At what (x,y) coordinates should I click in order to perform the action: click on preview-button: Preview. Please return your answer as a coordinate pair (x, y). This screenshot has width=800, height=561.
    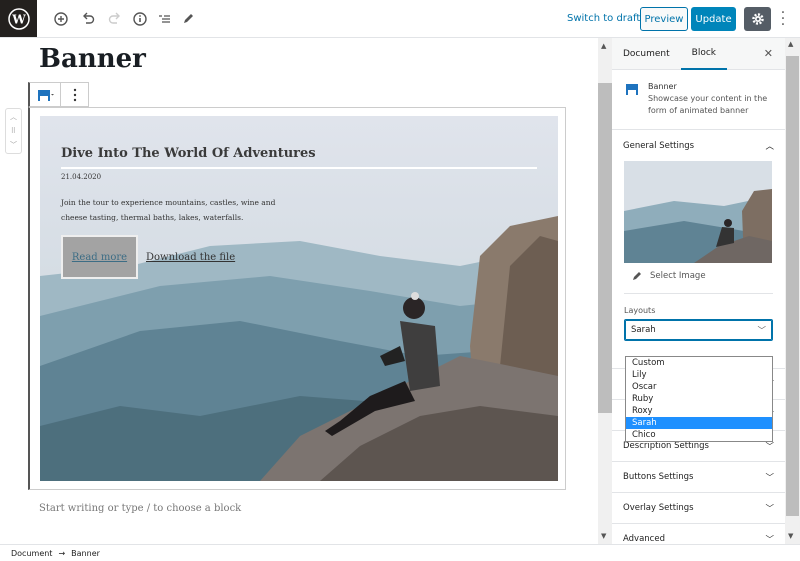
    Looking at the image, I should click on (664, 19).